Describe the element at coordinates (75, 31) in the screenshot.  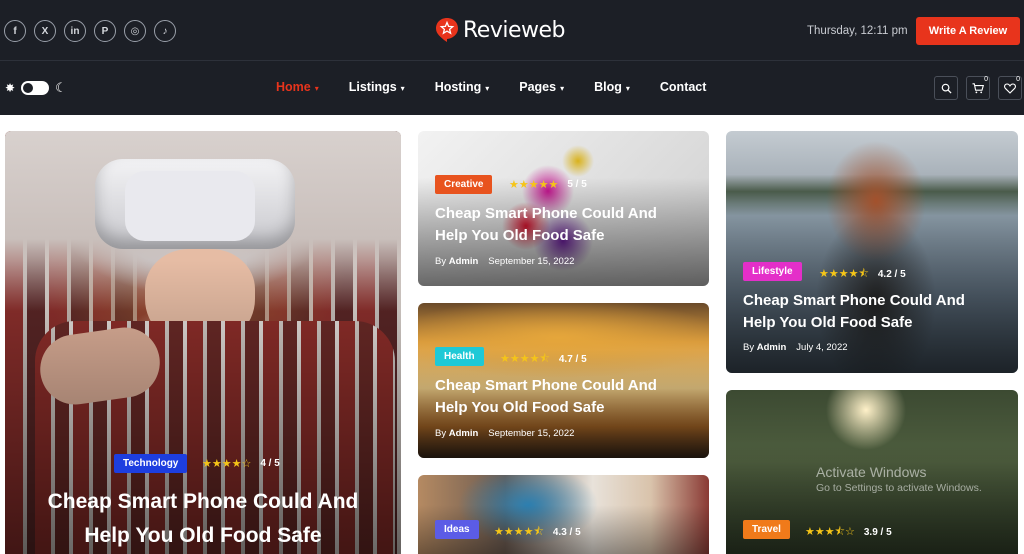
I see `linkedin-icon: in` at that location.